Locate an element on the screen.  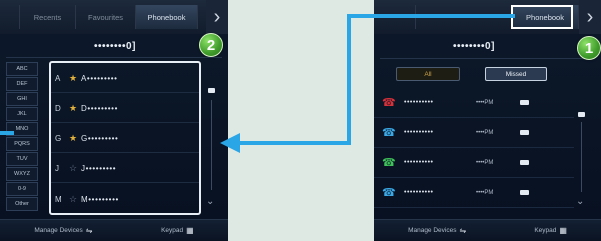
tab-phonebook: Phonebook is located at coordinates (167, 17).